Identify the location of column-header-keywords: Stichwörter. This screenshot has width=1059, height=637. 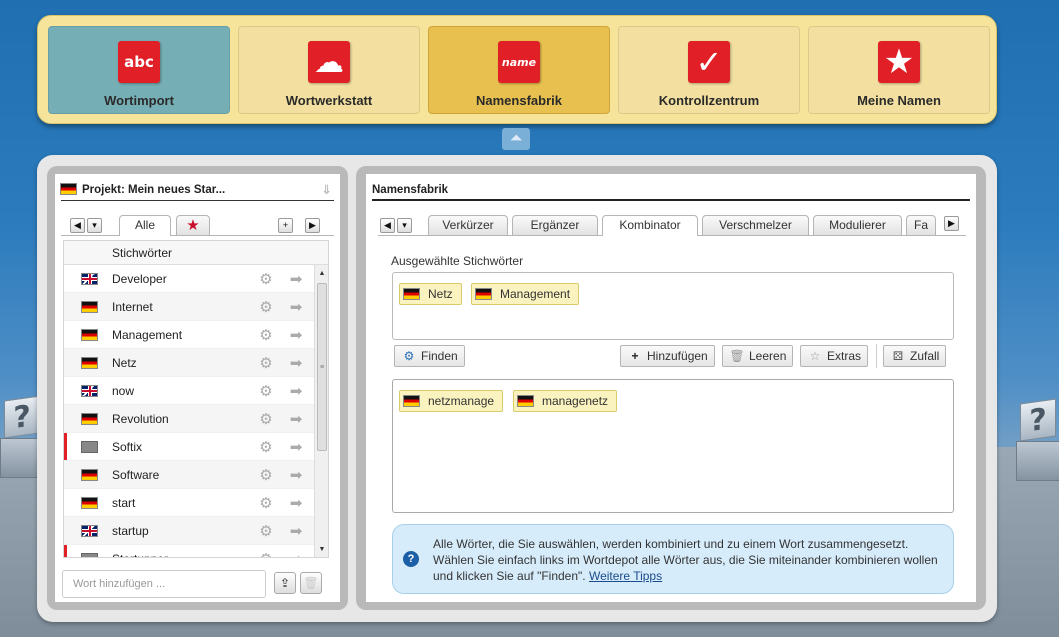
(178, 252).